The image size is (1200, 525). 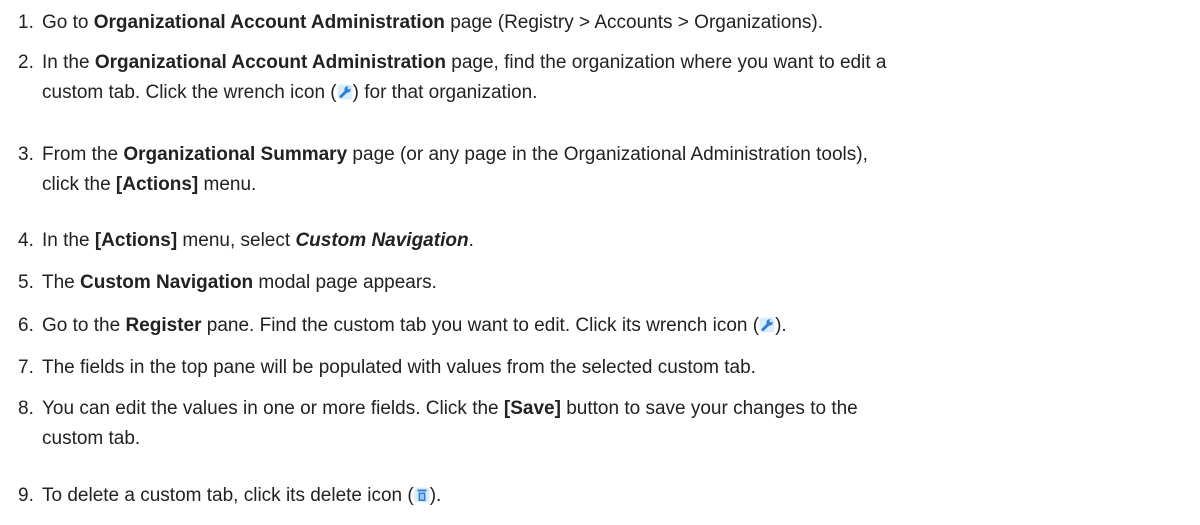 What do you see at coordinates (61, 282) in the screenshot?
I see `step-text-segment: The` at bounding box center [61, 282].